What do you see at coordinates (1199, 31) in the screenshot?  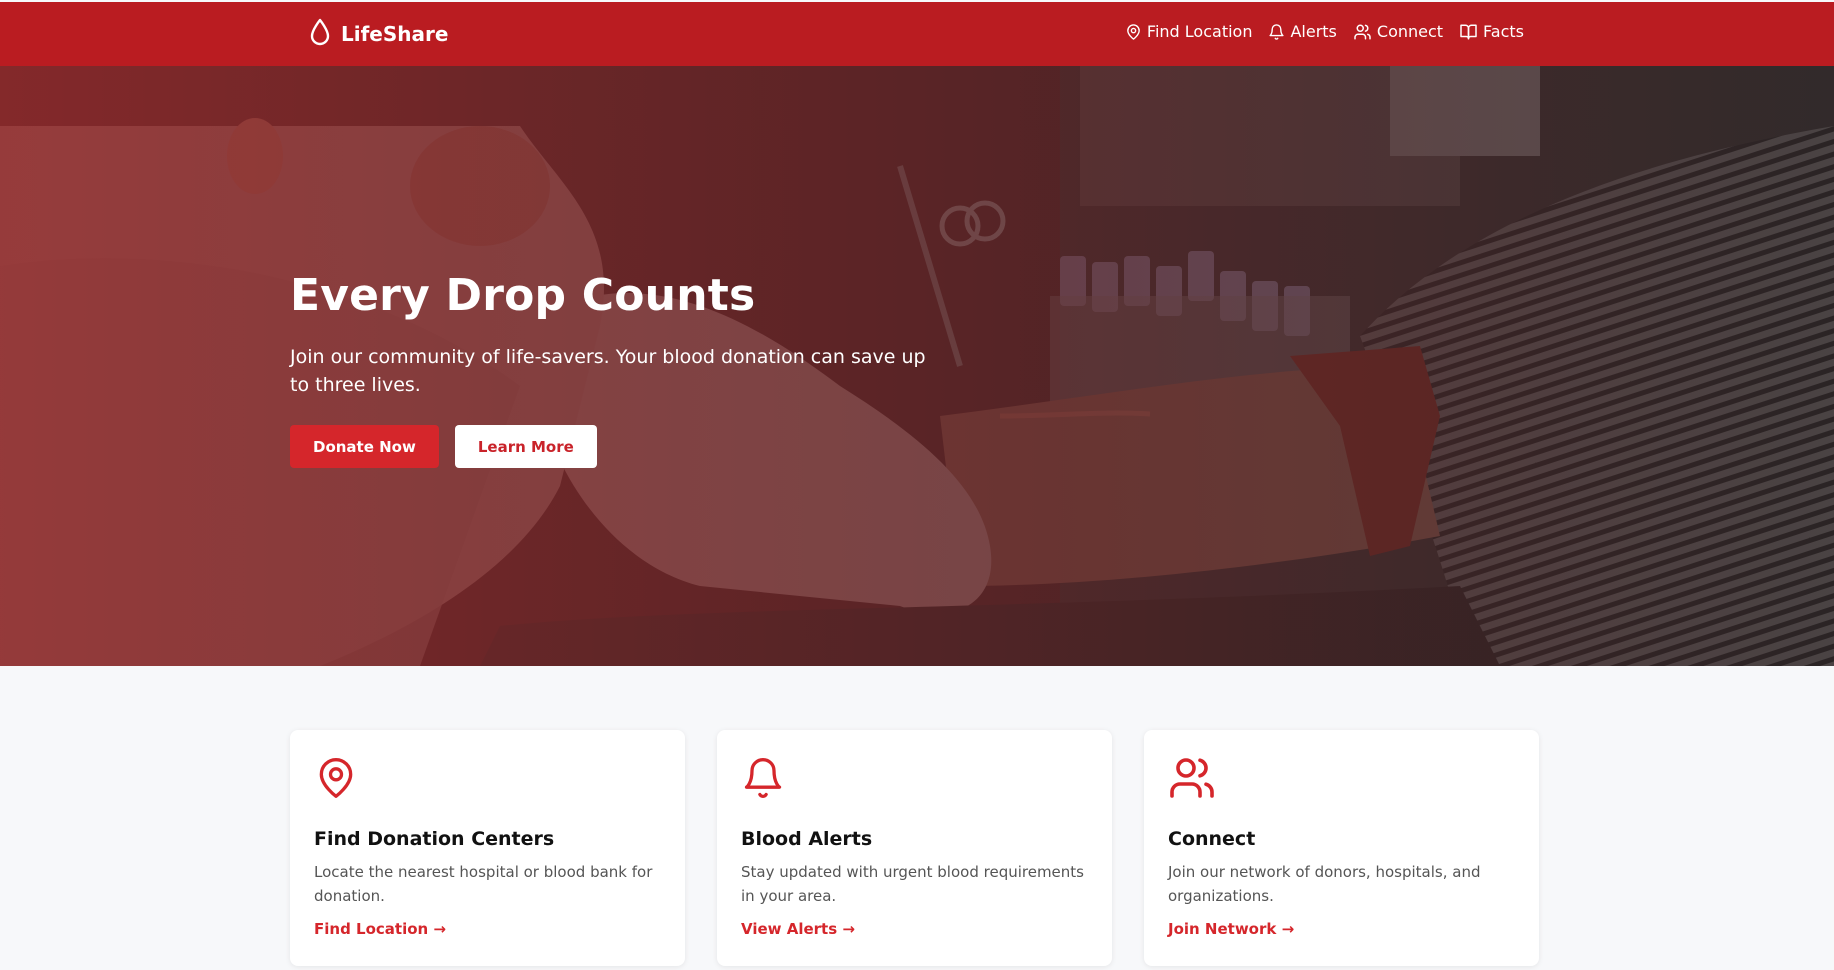 I see `nav-label: Find Location` at bounding box center [1199, 31].